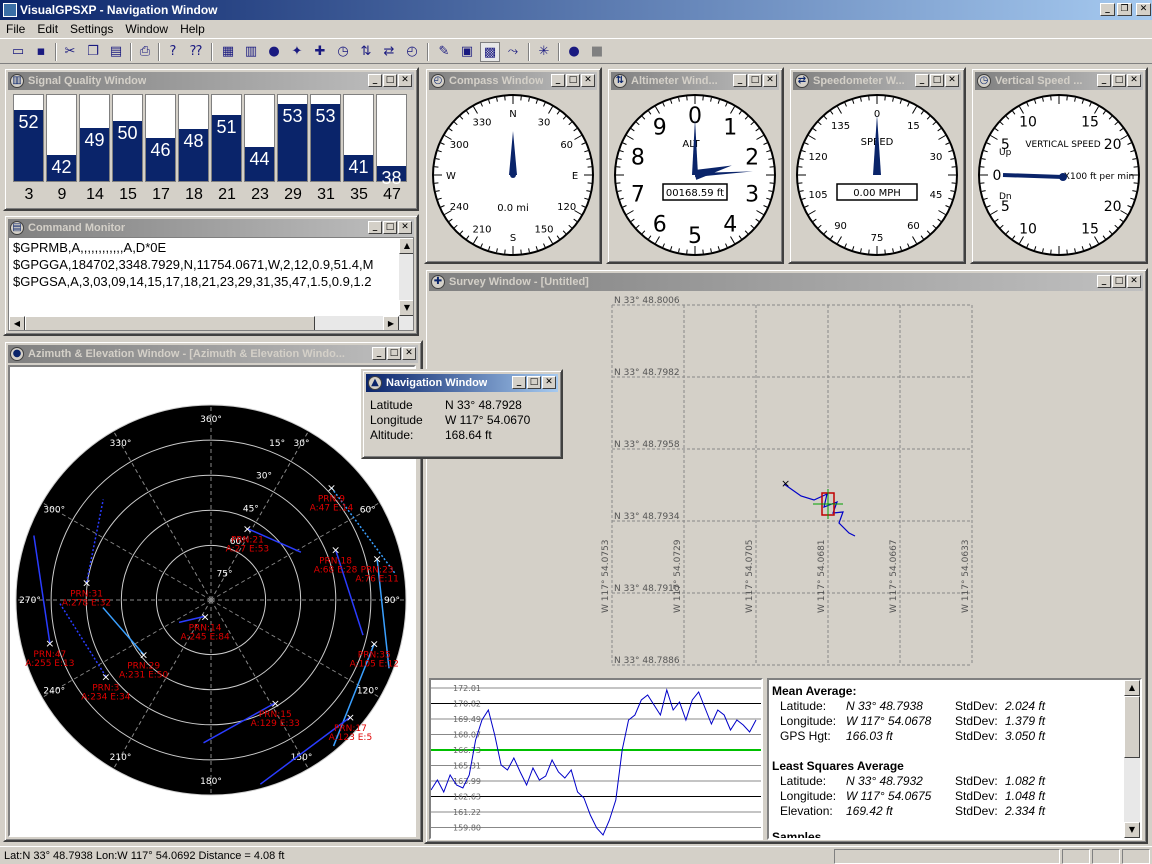 The image size is (1152, 864). What do you see at coordinates (196, 52) in the screenshot?
I see `context-help-icon: ⁇` at bounding box center [196, 52].